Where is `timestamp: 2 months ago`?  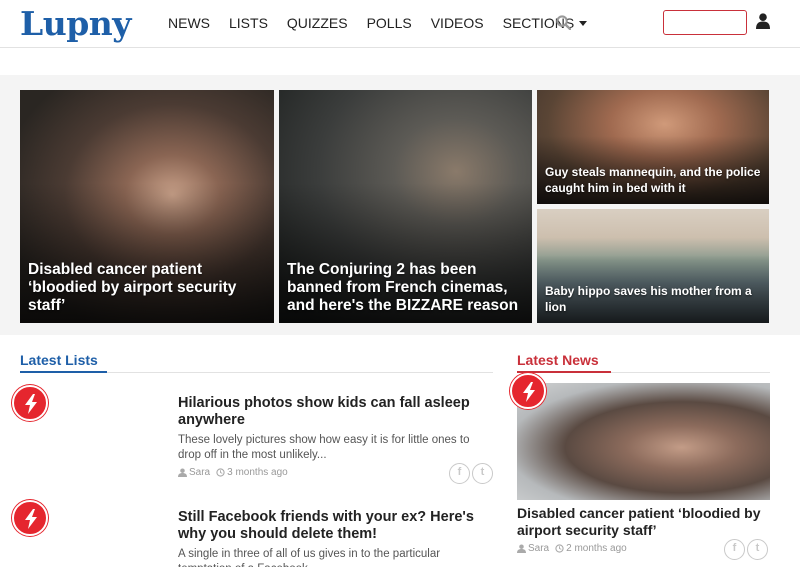
timestamp: 2 months ago is located at coordinates (591, 548).